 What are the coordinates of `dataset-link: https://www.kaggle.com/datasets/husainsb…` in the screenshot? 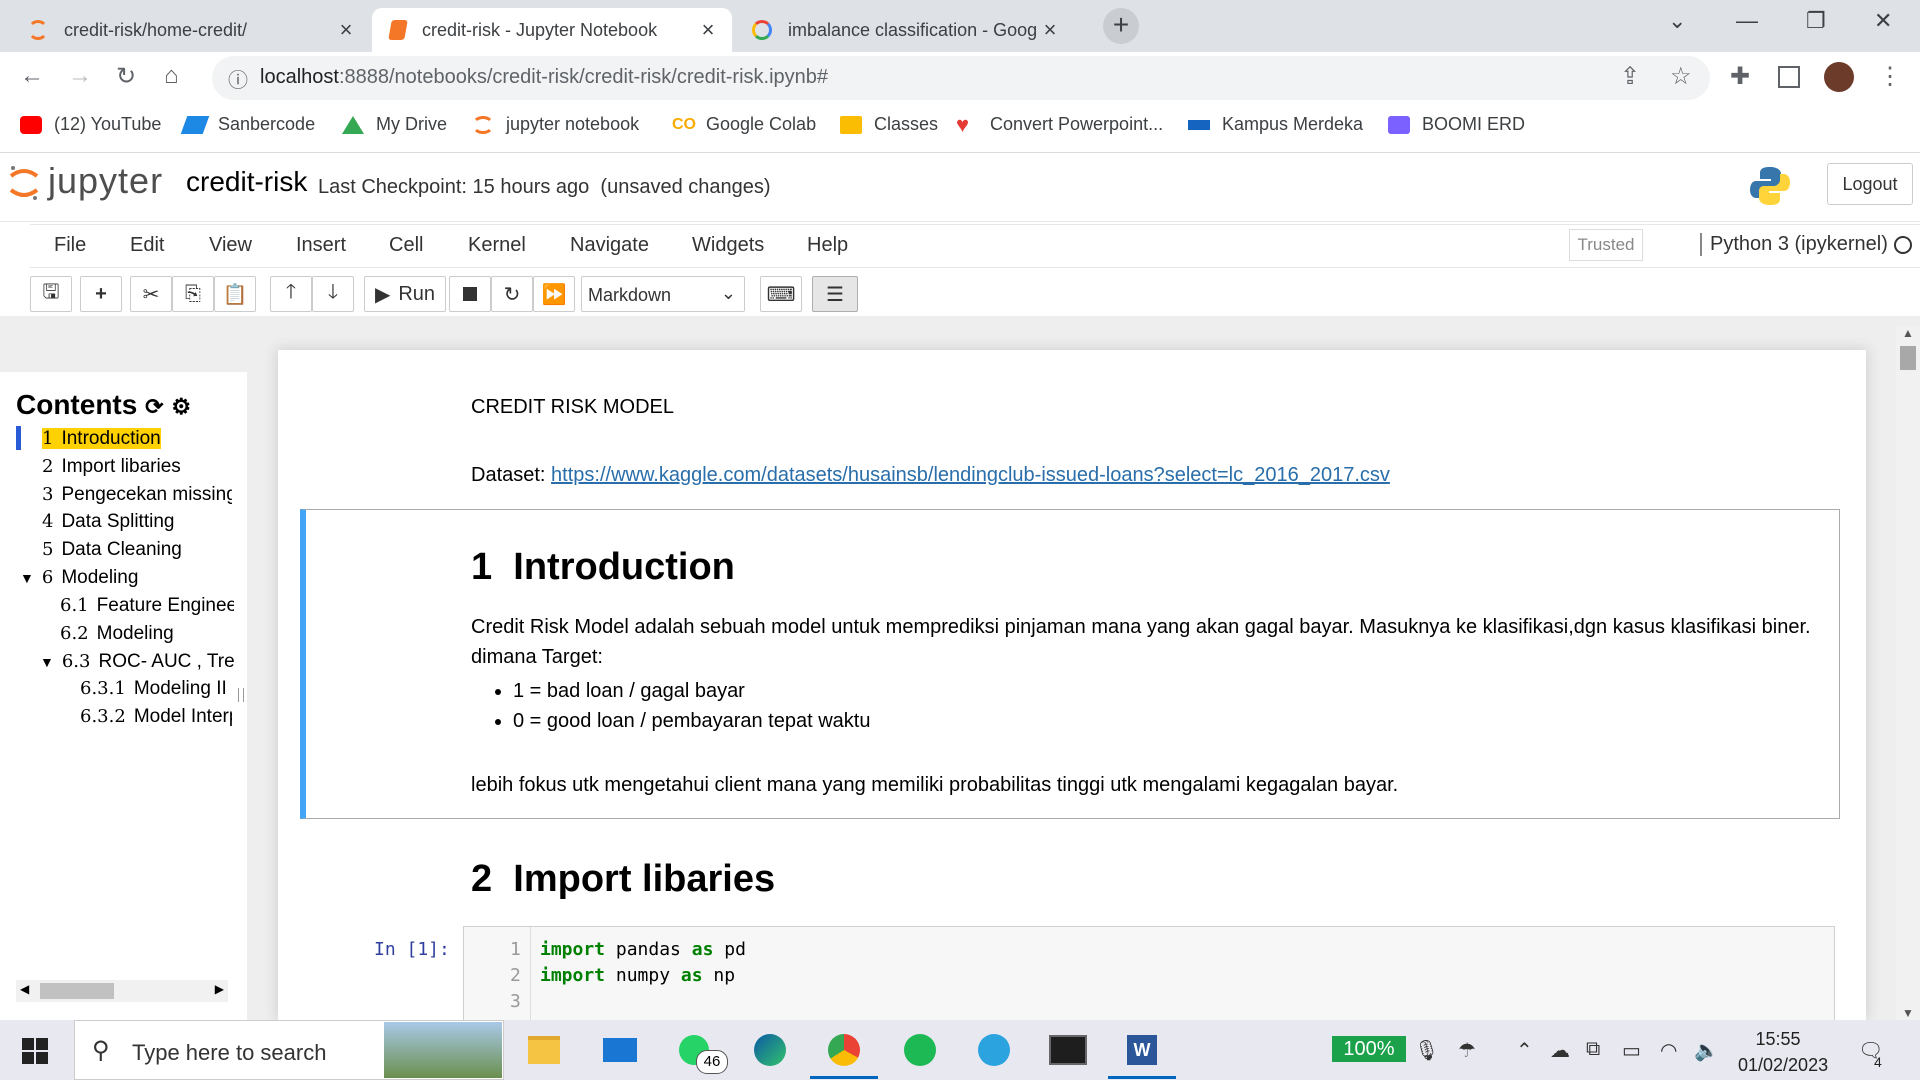 It's located at (970, 475).